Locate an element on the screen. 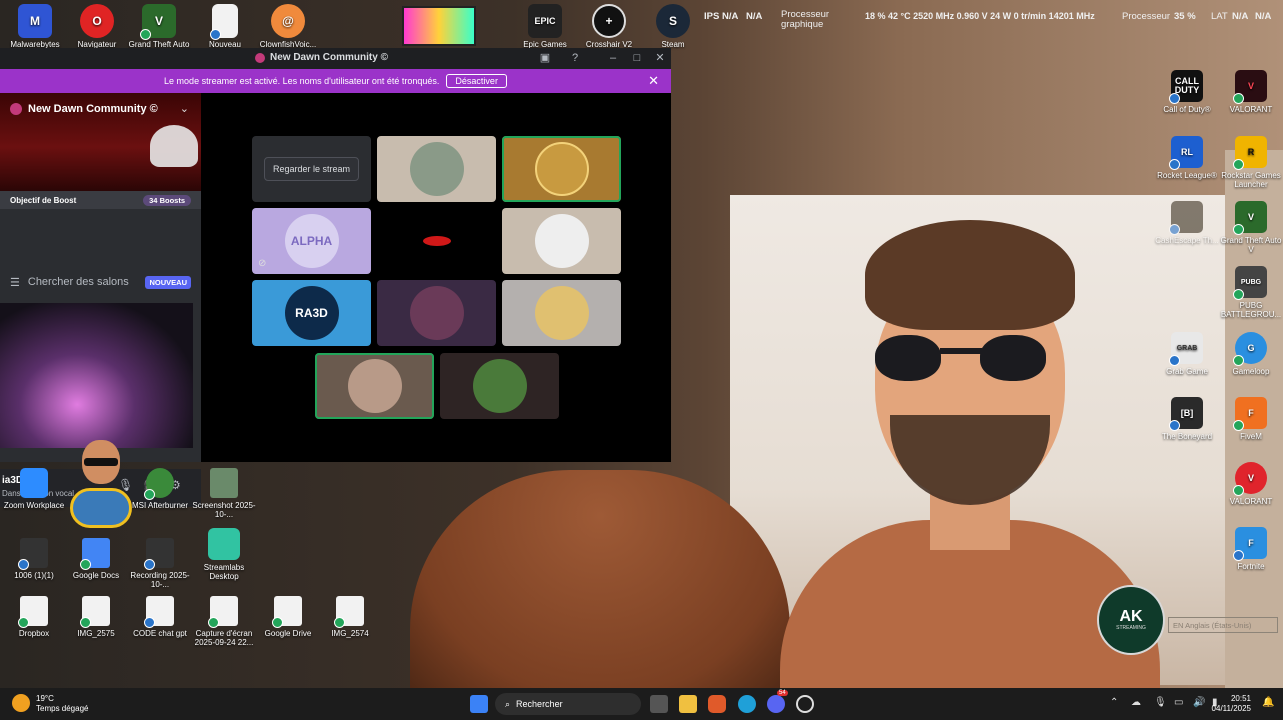 The width and height of the screenshot is (1283, 720). desktop-icon-gta-v: V Grand Theft Auto V is located at coordinates (1251, 227).